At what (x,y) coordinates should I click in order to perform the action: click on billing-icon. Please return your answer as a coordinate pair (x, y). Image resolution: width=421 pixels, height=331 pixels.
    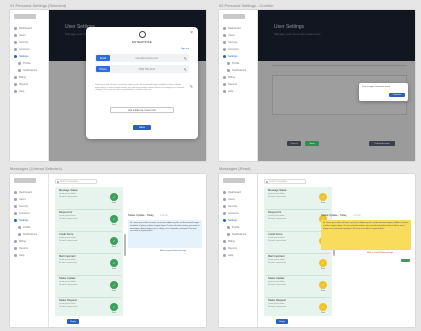
    Looking at the image, I should click on (224, 77).